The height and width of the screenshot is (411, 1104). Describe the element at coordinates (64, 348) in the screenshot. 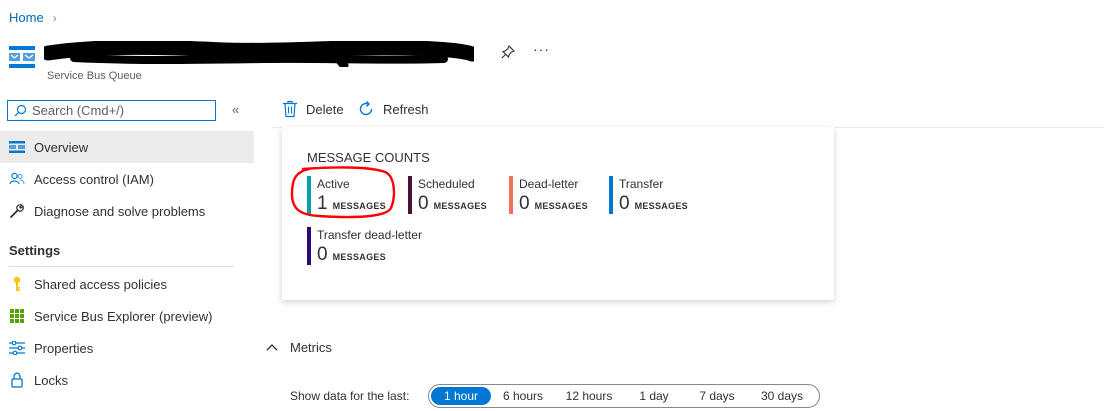

I see `sidebar-item-label: Properties` at that location.